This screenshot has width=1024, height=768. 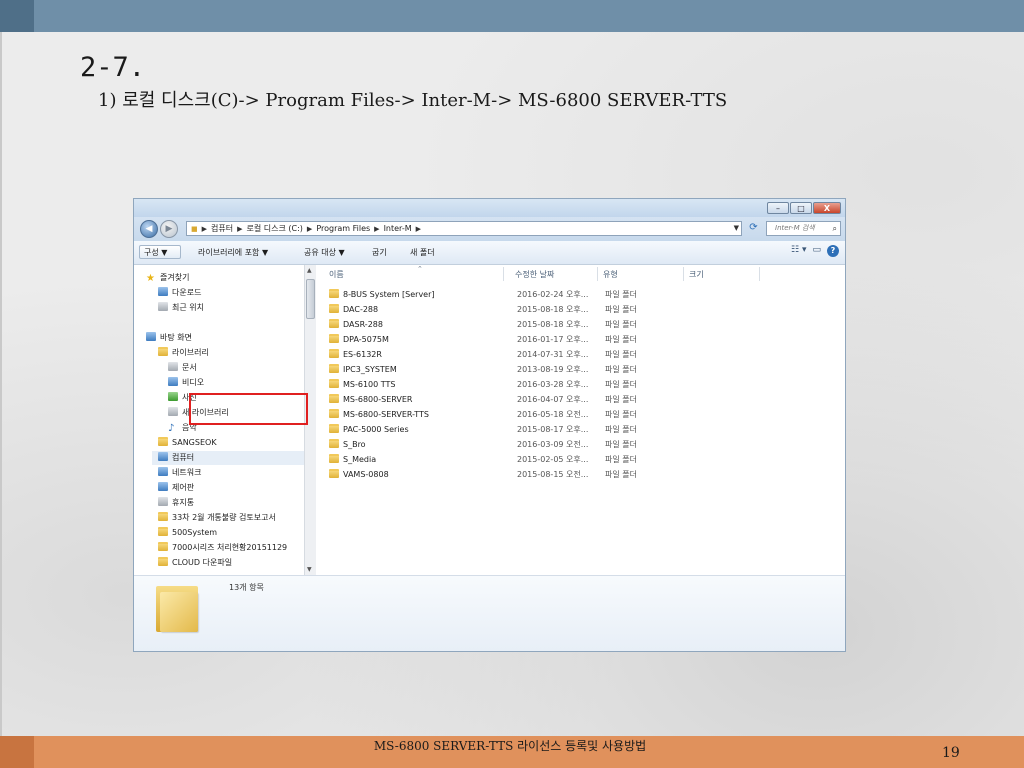 What do you see at coordinates (336, 274) in the screenshot?
I see `column-header-name: 이름` at bounding box center [336, 274].